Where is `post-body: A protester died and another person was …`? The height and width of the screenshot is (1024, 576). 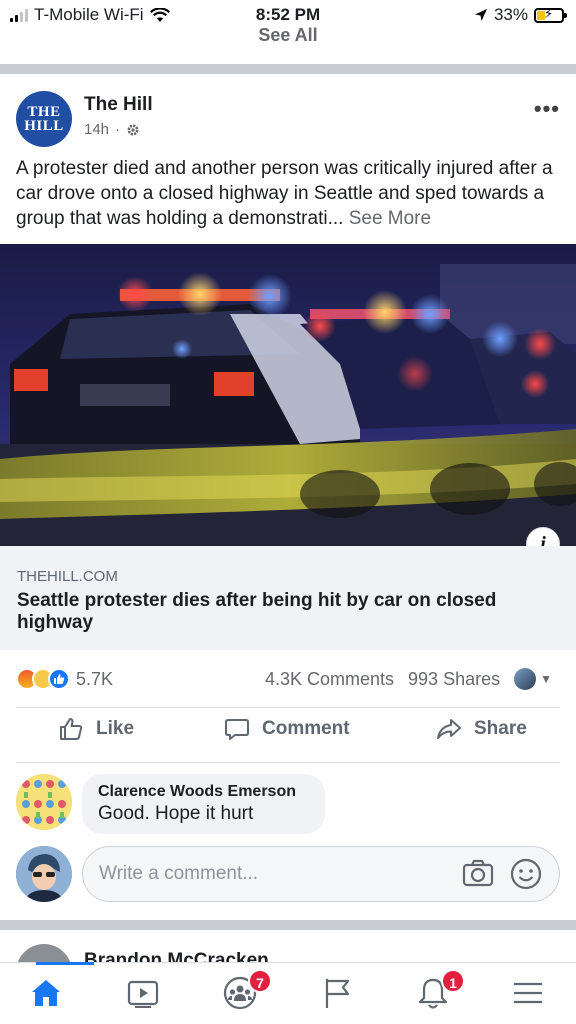
post-body: A protester died and another person was … is located at coordinates (284, 193).